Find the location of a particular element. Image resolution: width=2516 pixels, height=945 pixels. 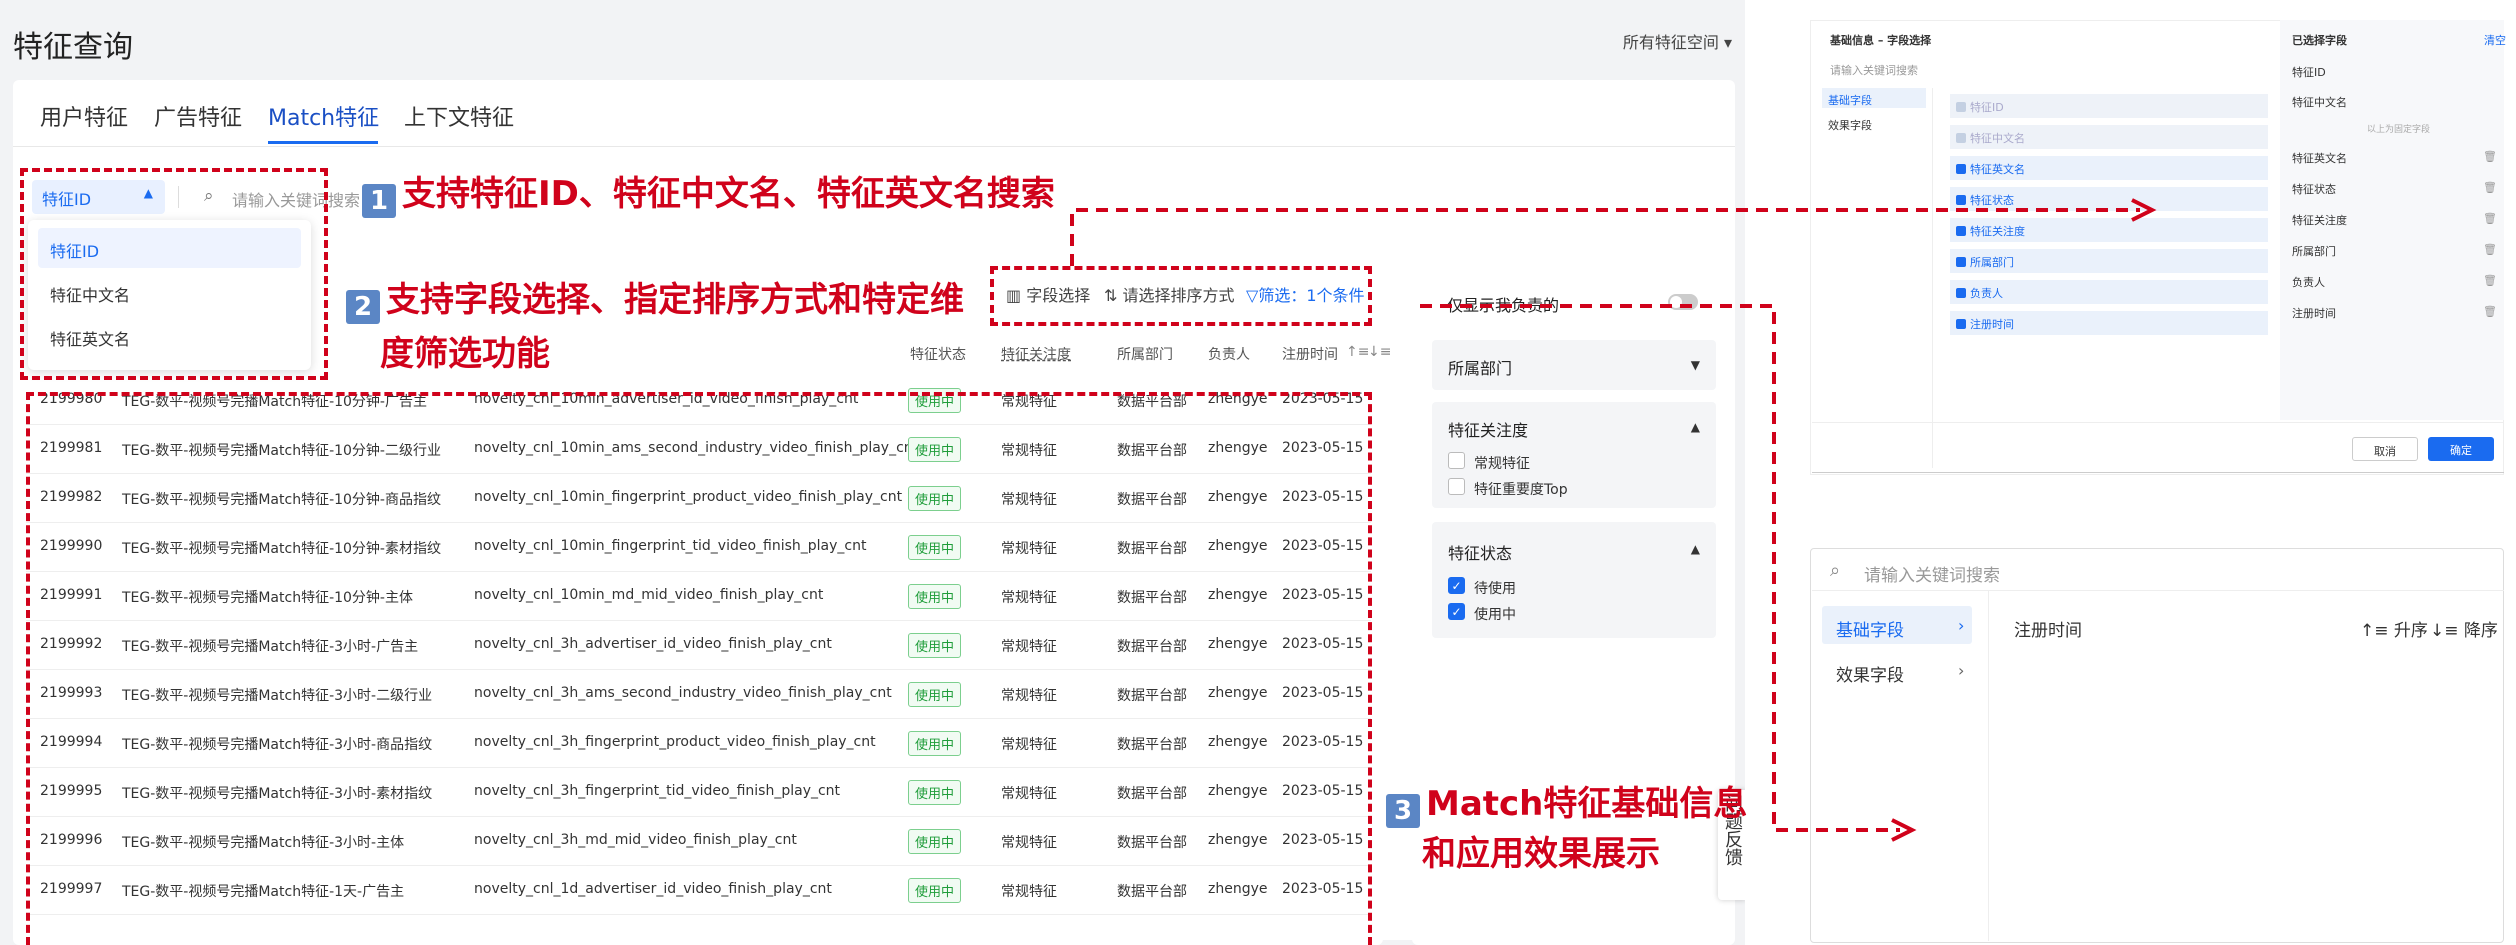

annotation-3-line1: 3 Match特征基础信息 is located at coordinates (1566, 802).